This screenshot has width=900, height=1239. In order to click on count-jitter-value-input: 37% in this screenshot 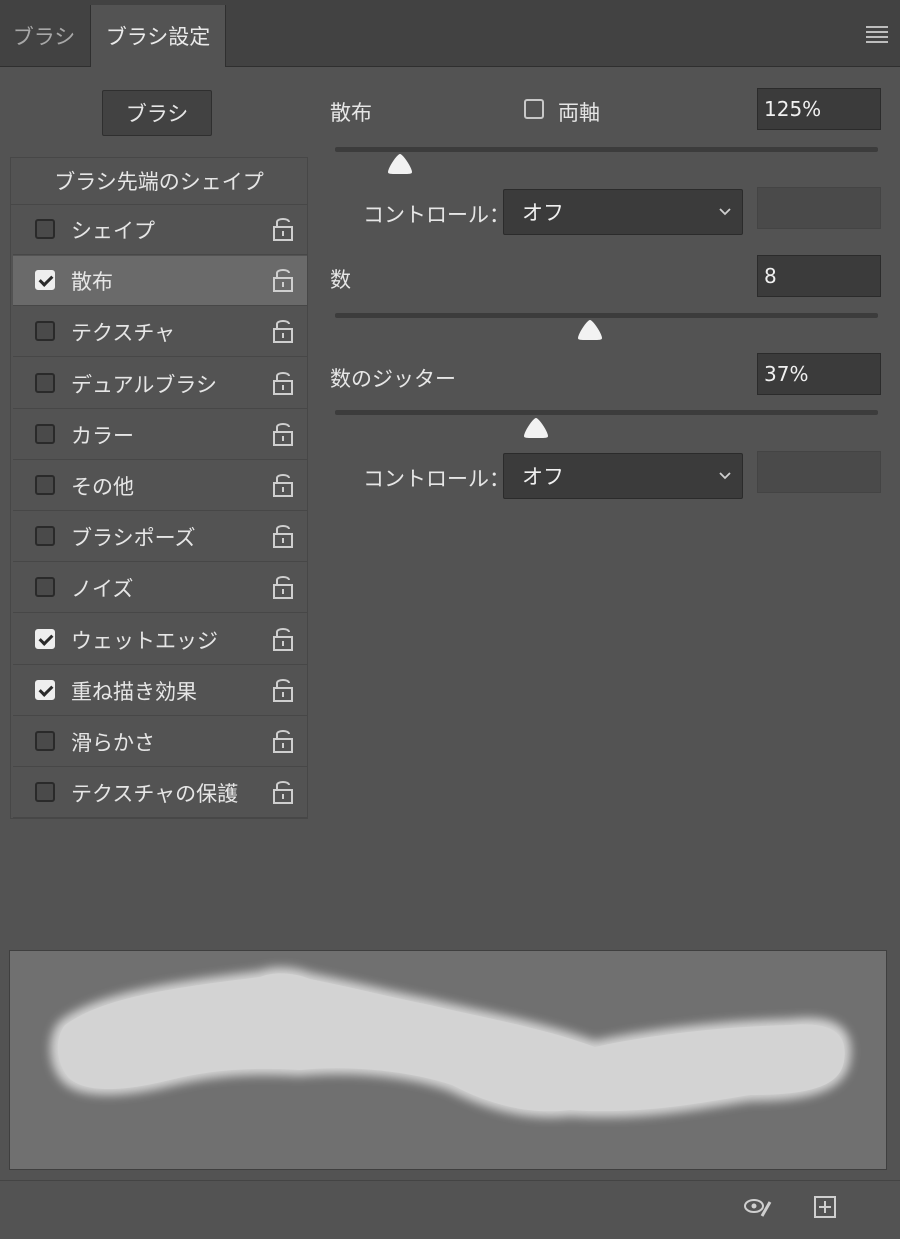, I will do `click(819, 374)`.